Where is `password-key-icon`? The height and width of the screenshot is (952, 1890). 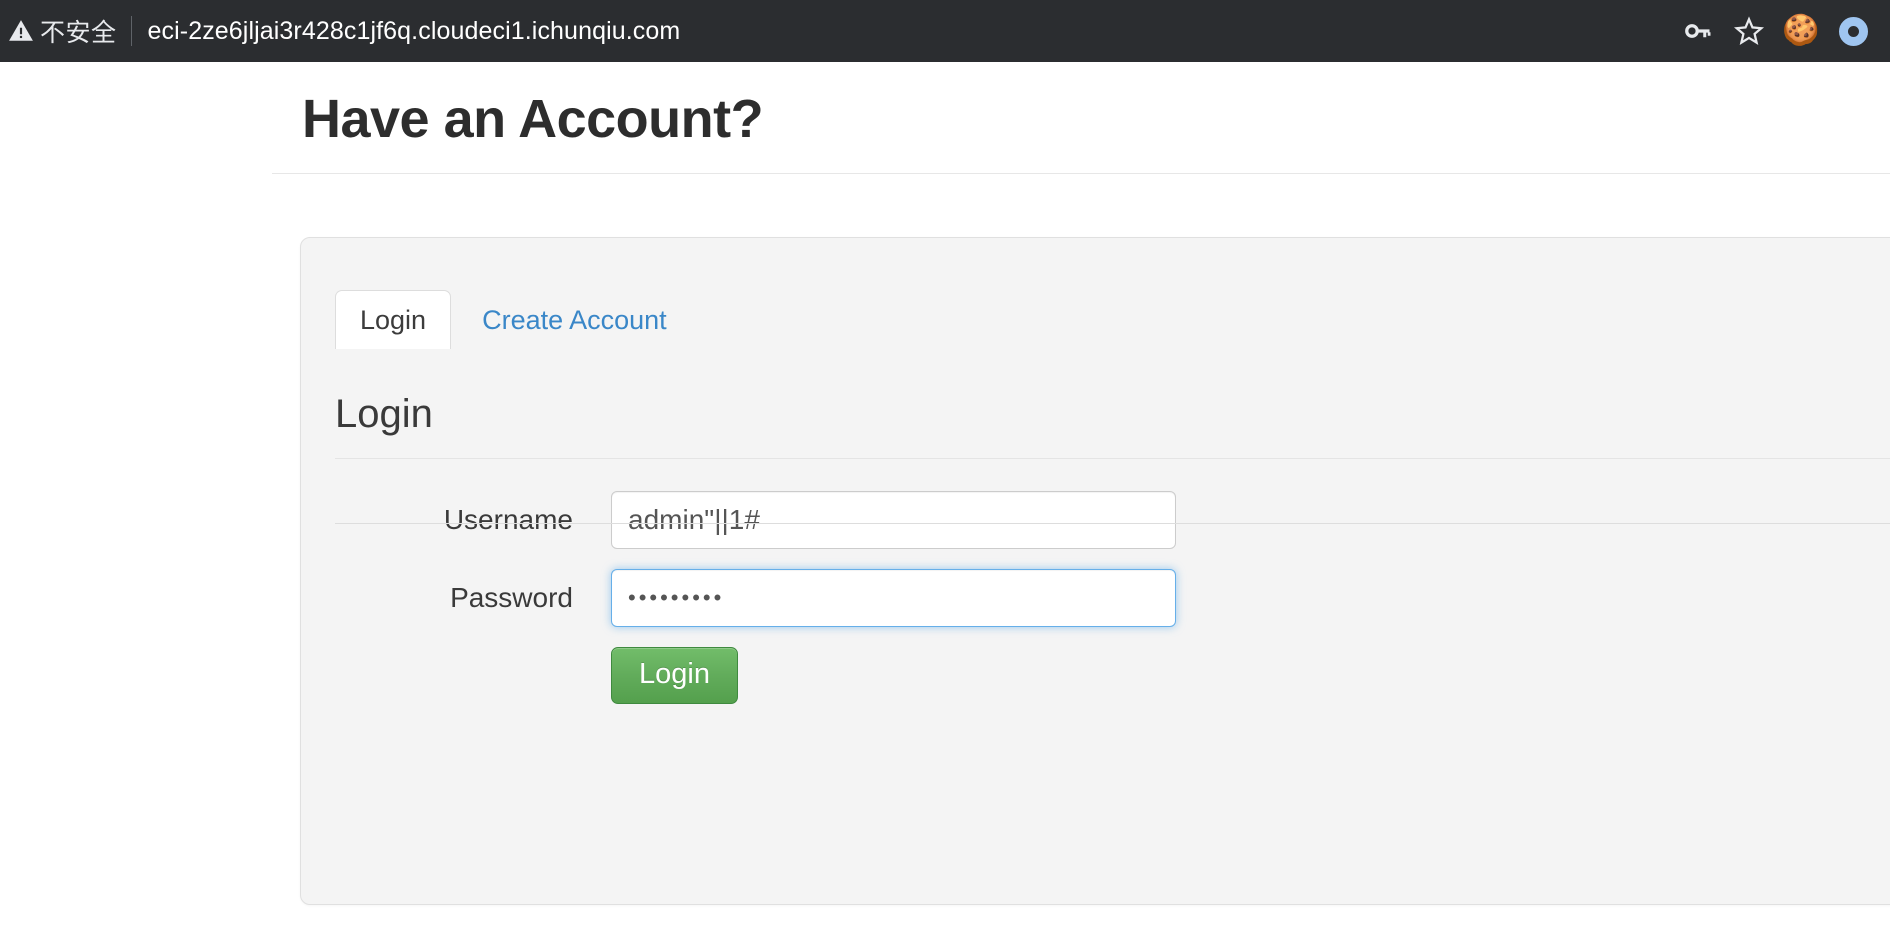
password-key-icon is located at coordinates (1697, 31).